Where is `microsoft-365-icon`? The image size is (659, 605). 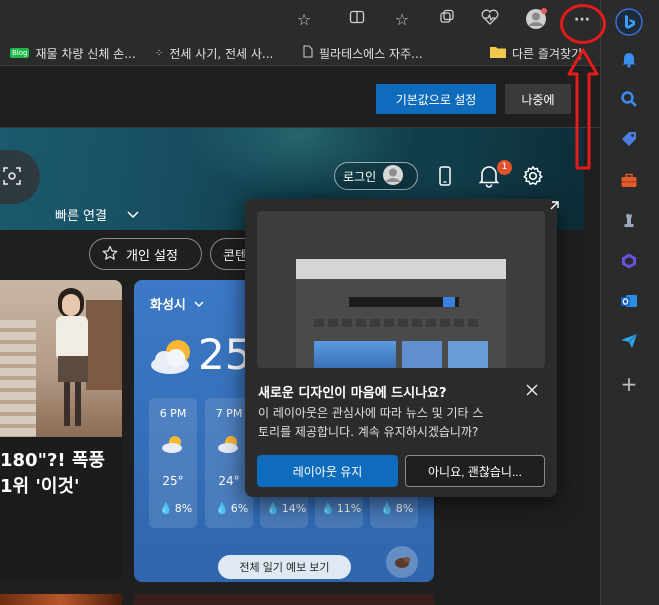 microsoft-365-icon is located at coordinates (629, 264).